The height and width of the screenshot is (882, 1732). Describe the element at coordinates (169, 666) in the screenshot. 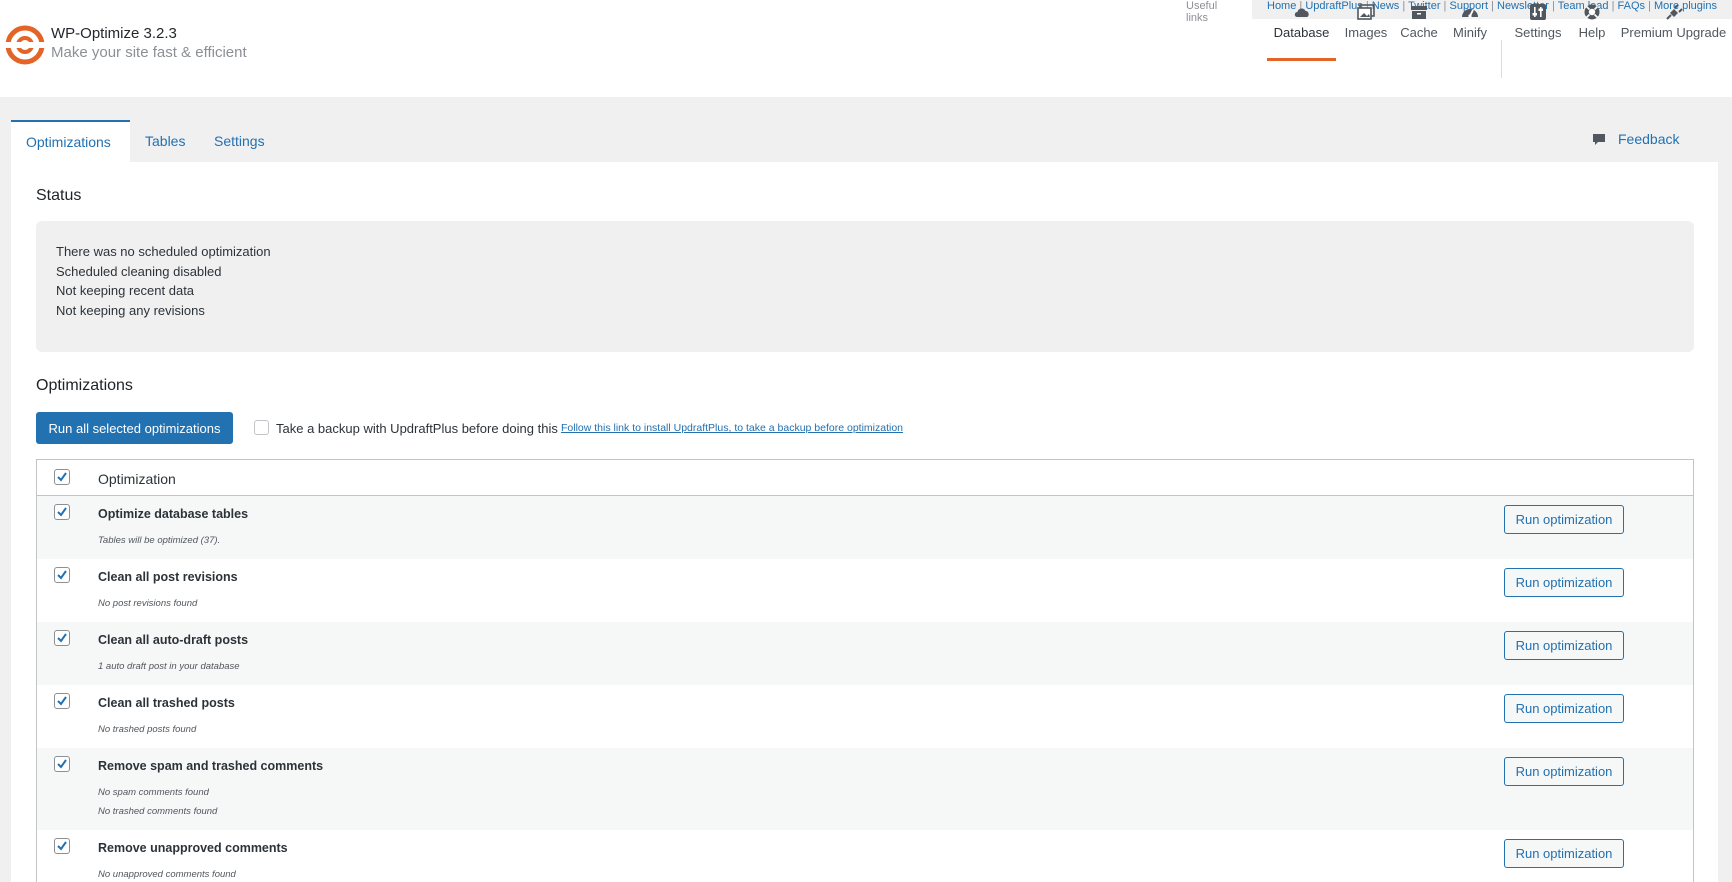

I see `optimization-note: 1 auto draft post in your database` at that location.